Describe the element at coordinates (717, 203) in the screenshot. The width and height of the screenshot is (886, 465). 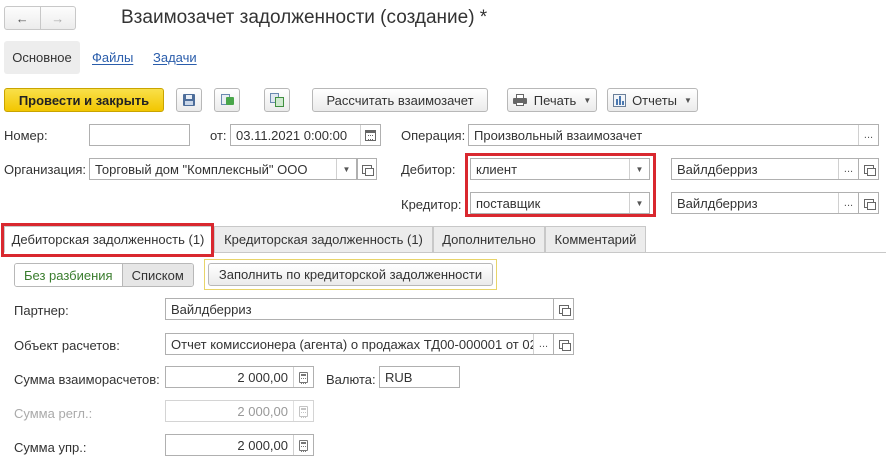
I see `creditor-value: Вайлдберриз` at that location.